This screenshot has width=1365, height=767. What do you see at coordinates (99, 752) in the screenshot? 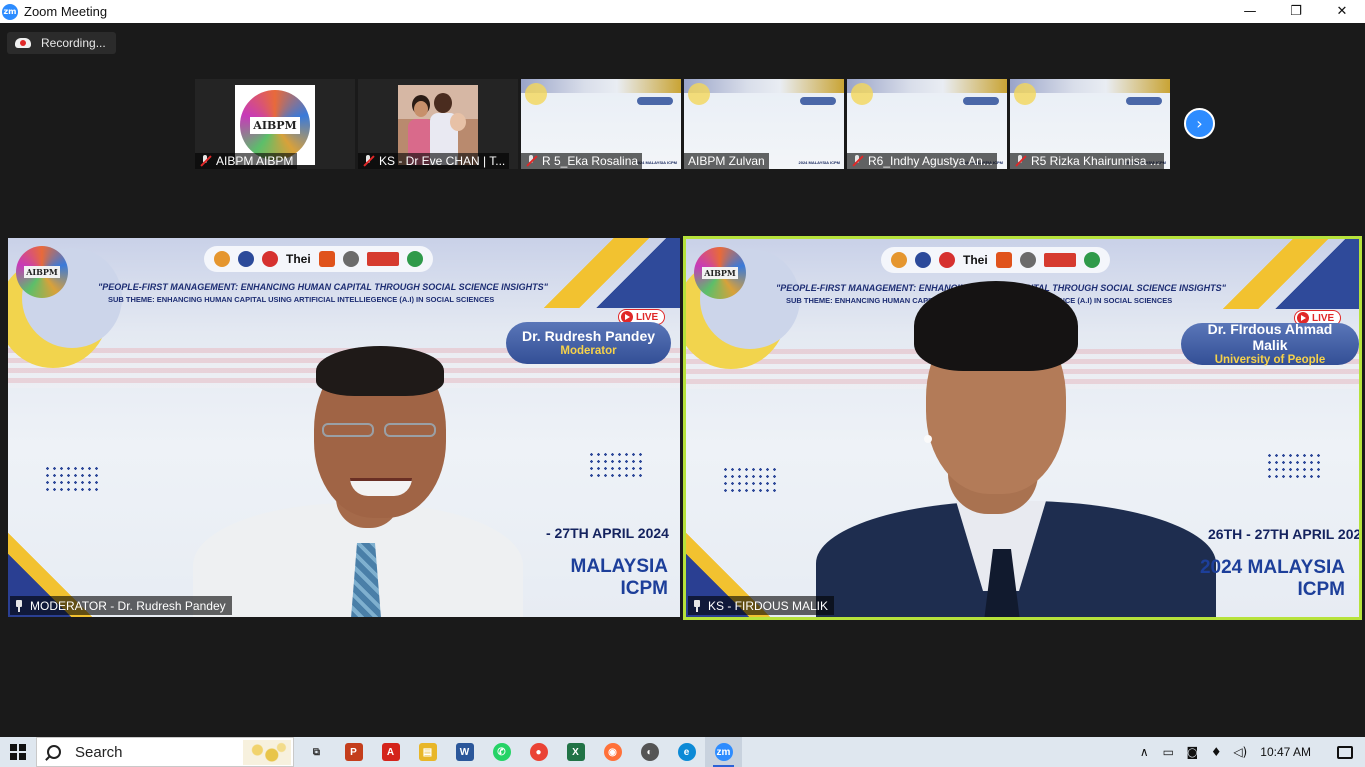
I see `search-label: Search` at bounding box center [99, 752].